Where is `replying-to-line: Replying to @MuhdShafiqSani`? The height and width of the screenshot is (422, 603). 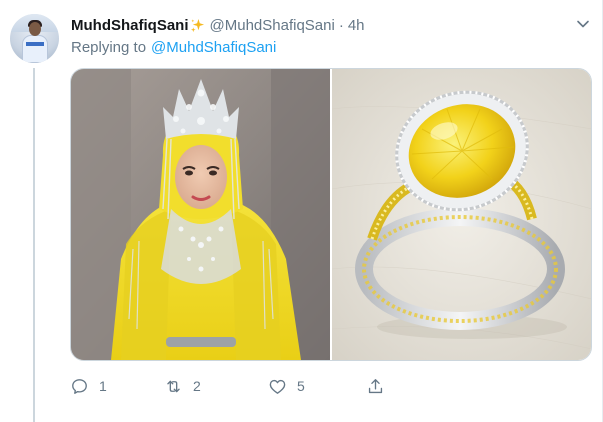
replying-to-line: Replying to @MuhdShafiqSani is located at coordinates (173, 47).